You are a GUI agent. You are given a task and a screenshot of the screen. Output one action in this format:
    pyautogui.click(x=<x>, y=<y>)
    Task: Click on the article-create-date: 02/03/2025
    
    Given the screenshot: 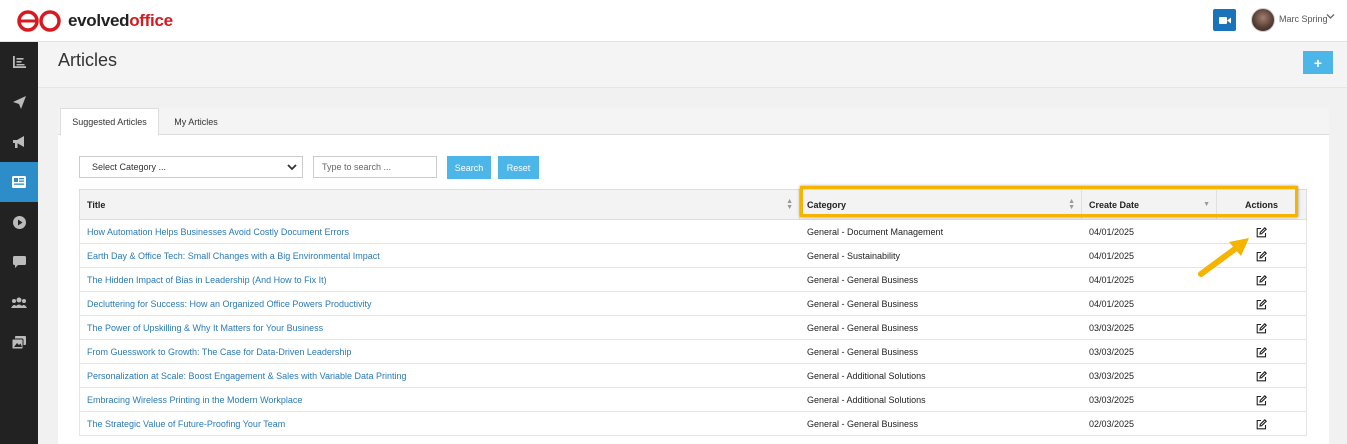 What is the action you would take?
    pyautogui.click(x=1112, y=424)
    